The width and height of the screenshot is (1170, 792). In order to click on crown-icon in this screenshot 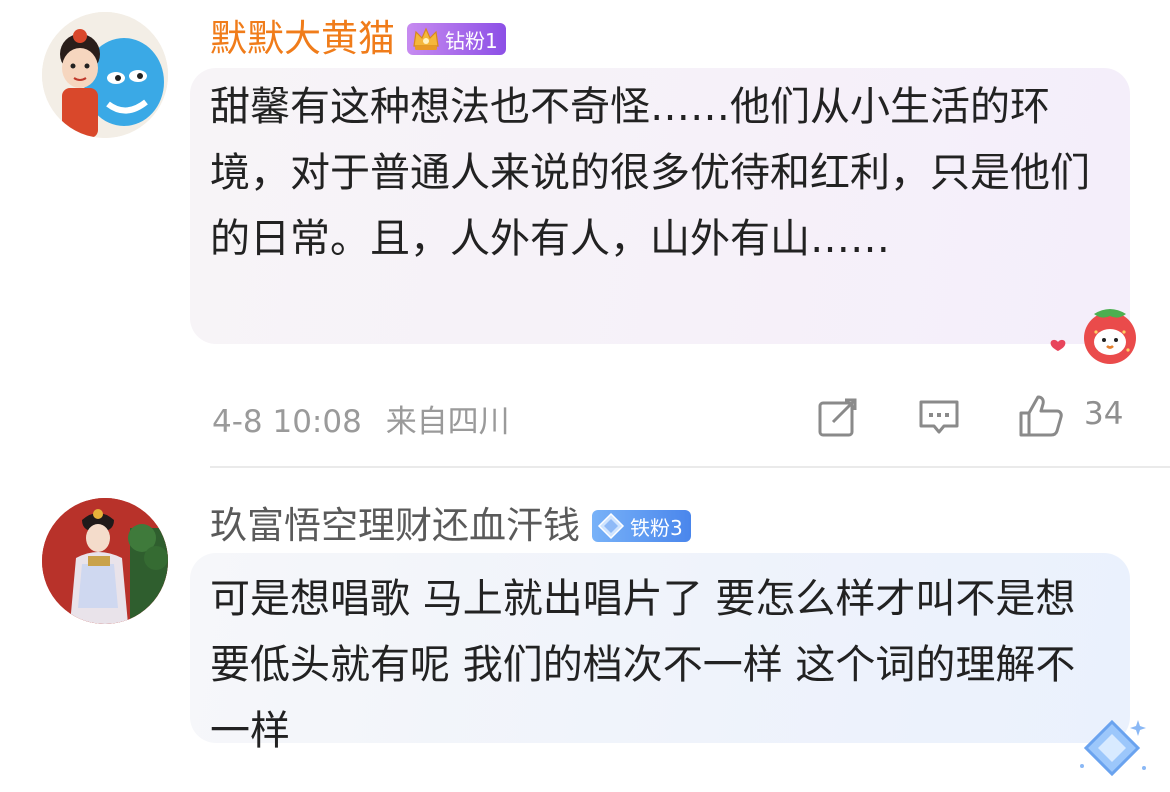, I will do `click(426, 39)`.